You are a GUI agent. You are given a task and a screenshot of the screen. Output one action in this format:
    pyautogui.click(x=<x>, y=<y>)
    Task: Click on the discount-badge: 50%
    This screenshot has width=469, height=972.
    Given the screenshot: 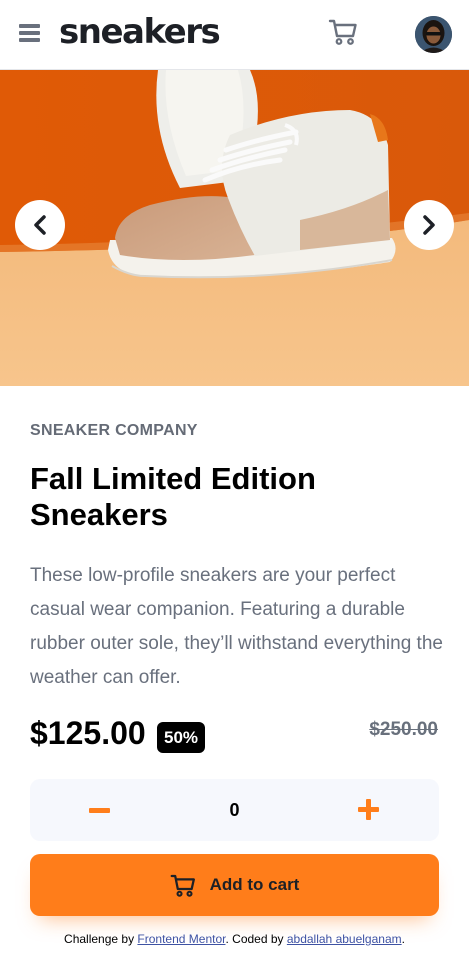 What is the action you would take?
    pyautogui.click(x=181, y=737)
    